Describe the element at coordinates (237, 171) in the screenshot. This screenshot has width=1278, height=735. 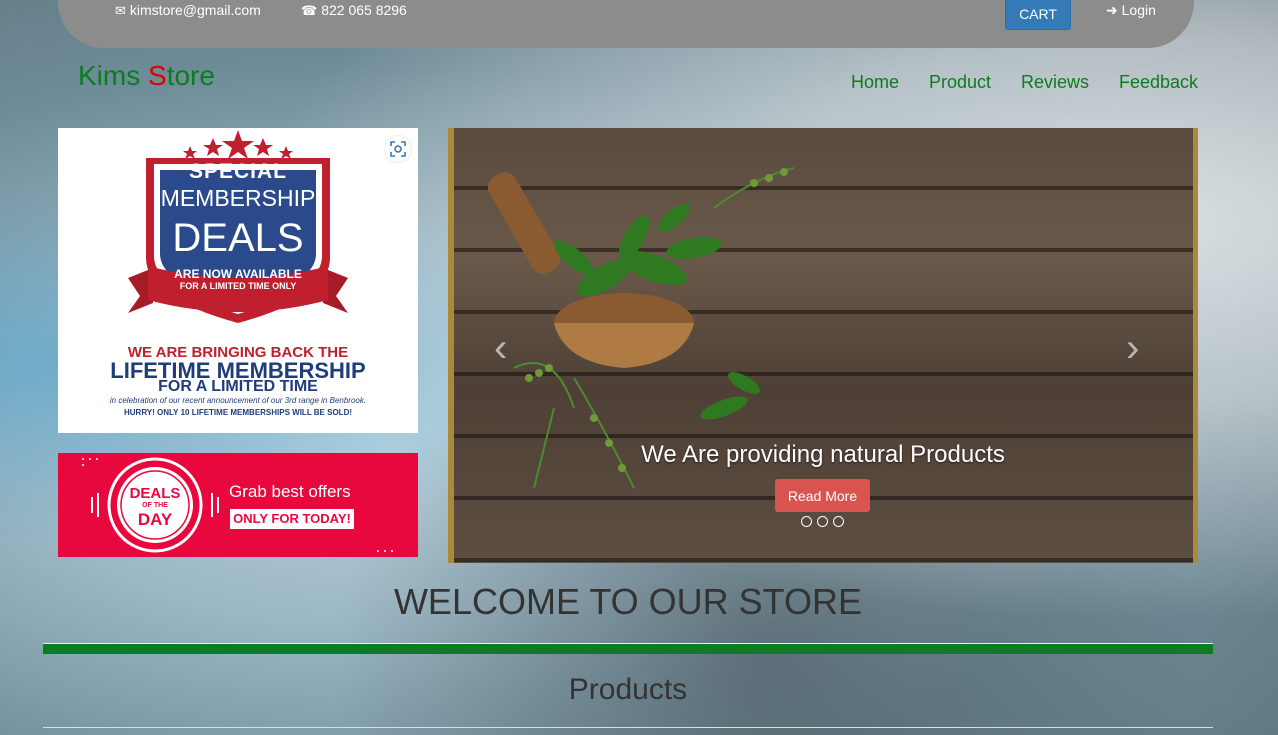
I see `promo-special: SPECIAL` at that location.